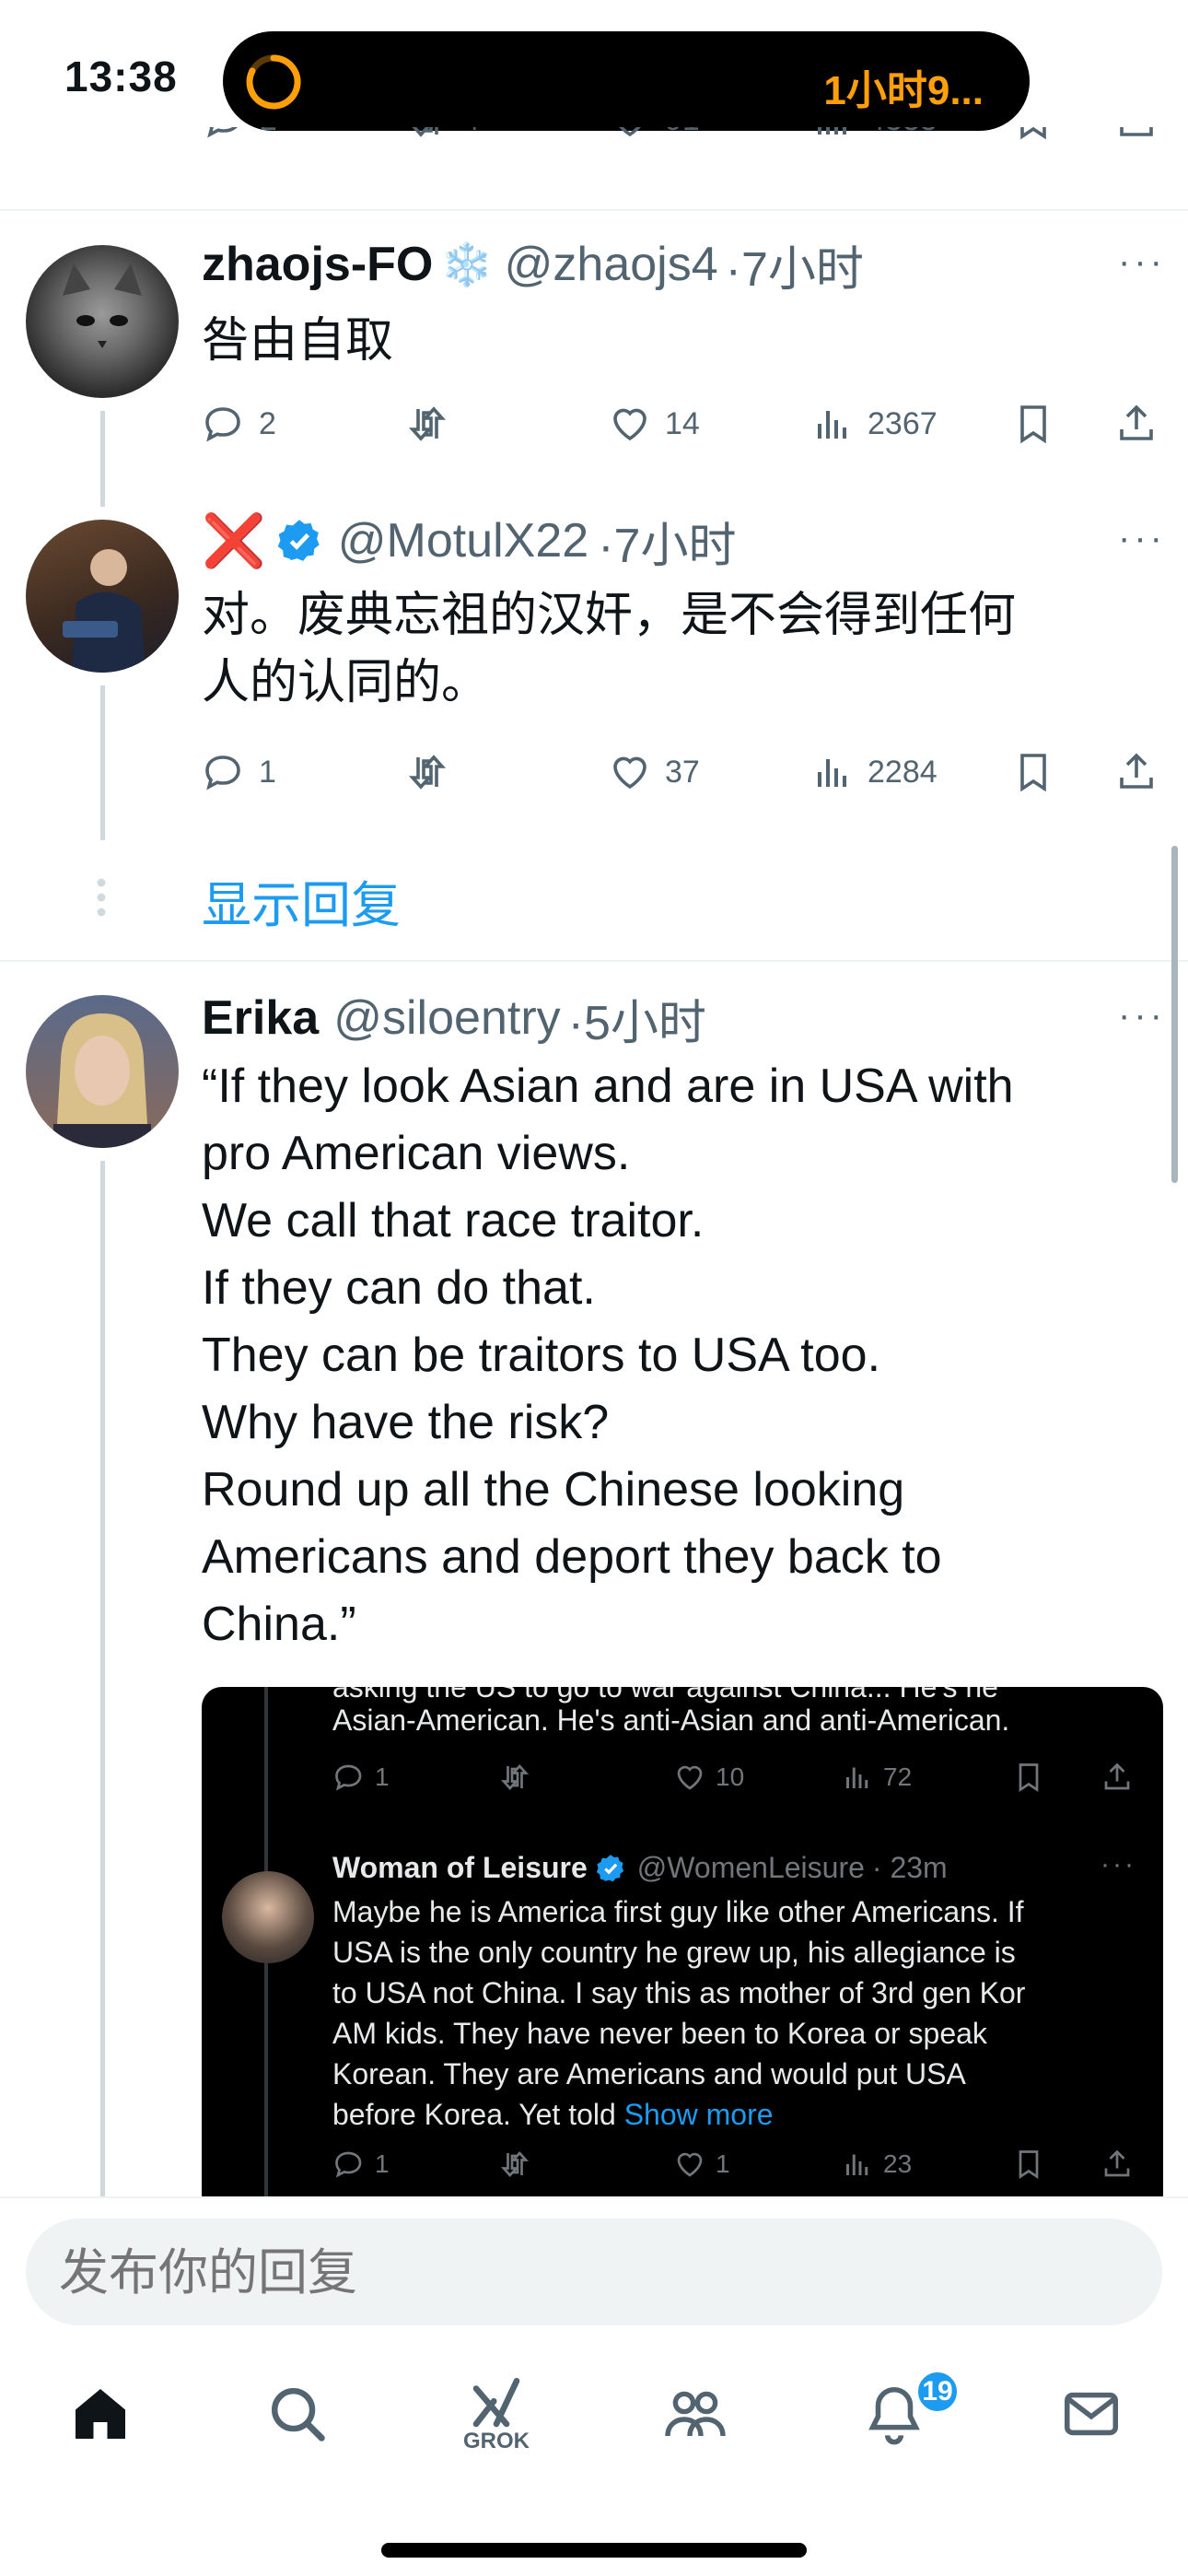 The width and height of the screenshot is (1188, 2576). What do you see at coordinates (234, 540) in the screenshot?
I see `tweet-author-name: ❌` at bounding box center [234, 540].